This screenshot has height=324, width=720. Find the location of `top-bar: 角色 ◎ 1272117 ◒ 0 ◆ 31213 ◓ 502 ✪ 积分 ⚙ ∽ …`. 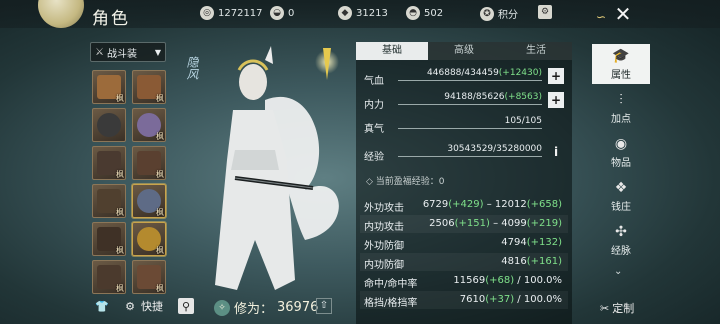

top-bar: 角色 ◎ 1272117 ◒ 0 ◆ 31213 ◓ 502 ✪ 积分 ⚙ ∽ … is located at coordinates (360, 14).